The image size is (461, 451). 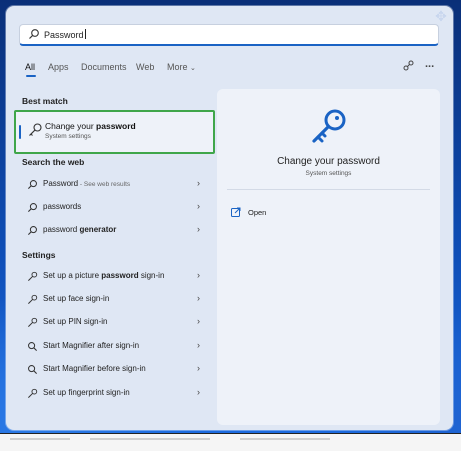 What do you see at coordinates (409, 67) in the screenshot?
I see `share-icon` at bounding box center [409, 67].